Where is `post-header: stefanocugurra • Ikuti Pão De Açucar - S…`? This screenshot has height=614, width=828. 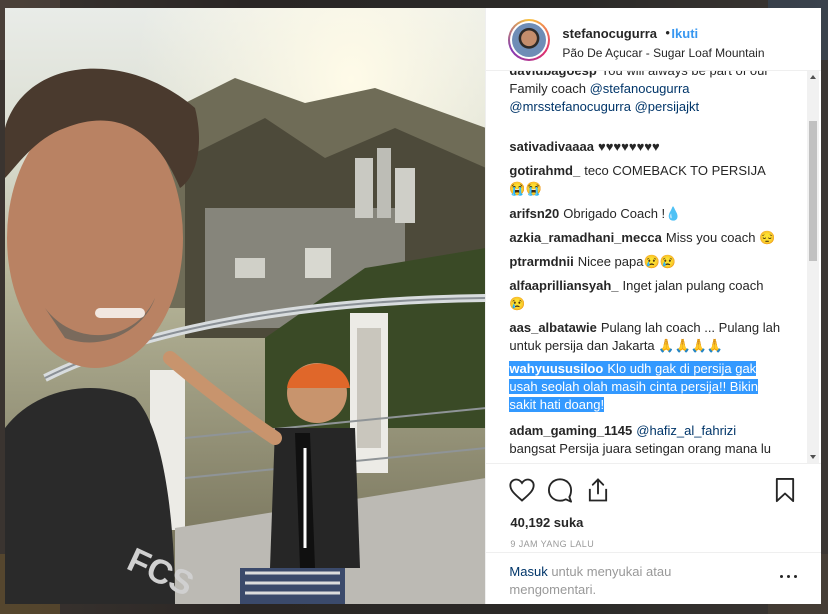 post-header: stefanocugurra • Ikuti Pão De Açucar - S… is located at coordinates (654, 39).